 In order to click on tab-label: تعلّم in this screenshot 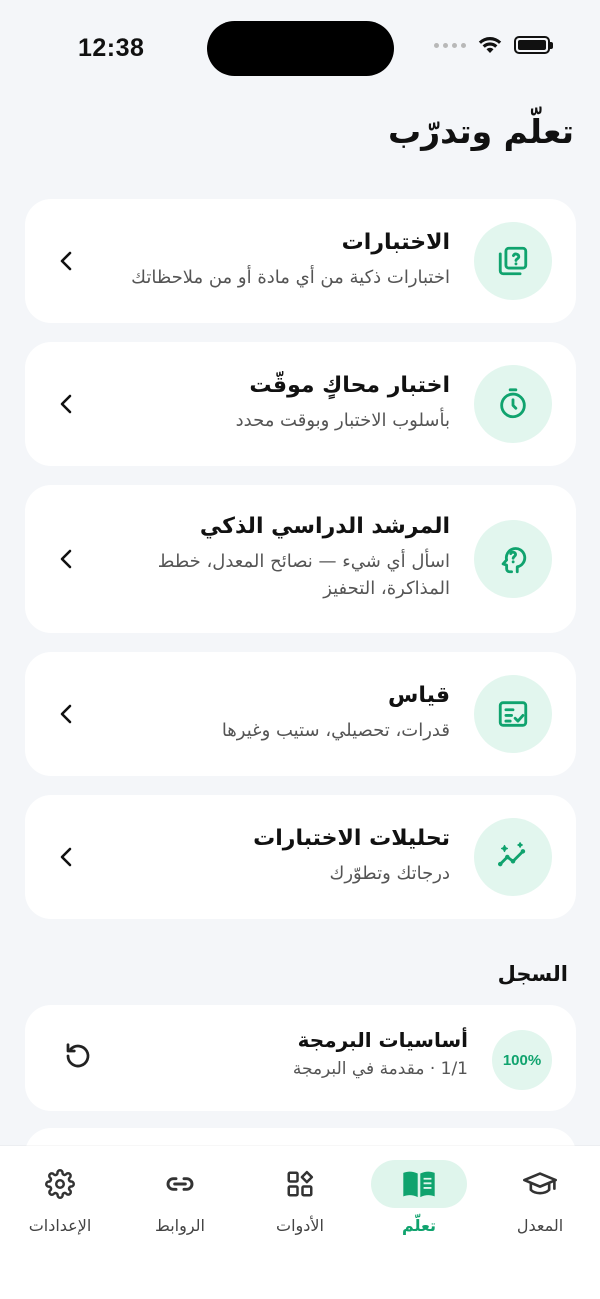, I will do `click(419, 1225)`.